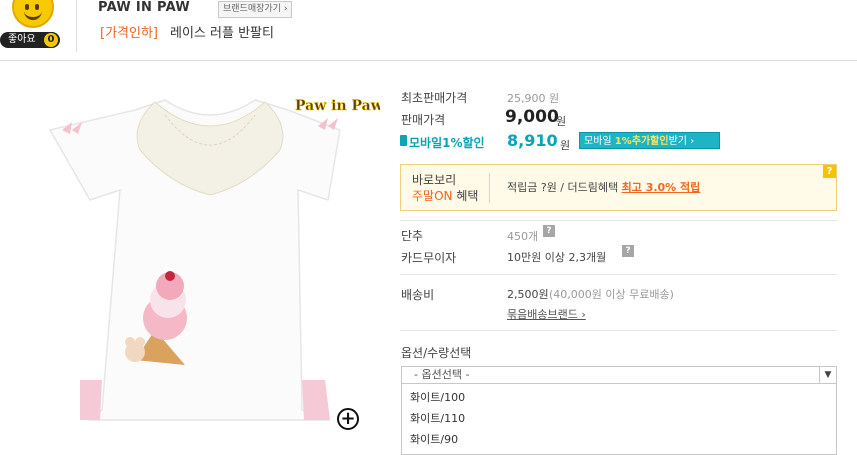 The height and width of the screenshot is (455, 857). Describe the element at coordinates (76, 26) in the screenshot. I see `header-divider` at that location.